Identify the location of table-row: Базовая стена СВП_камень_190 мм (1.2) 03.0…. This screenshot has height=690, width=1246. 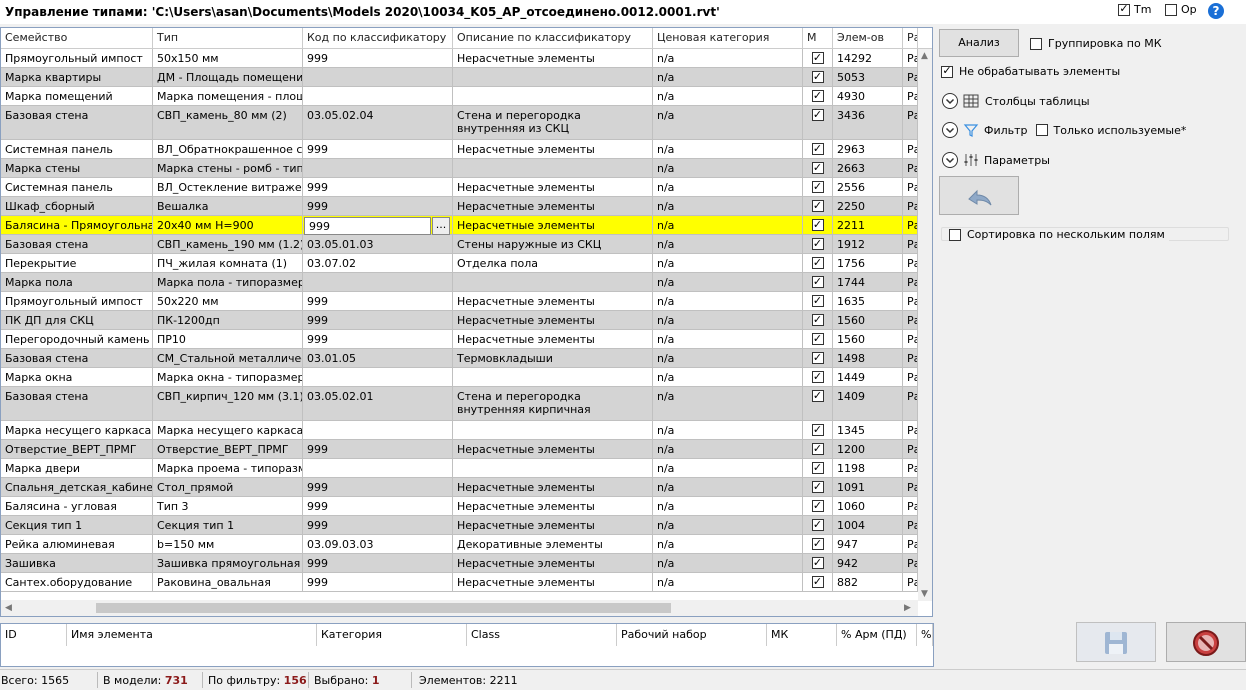
(459, 244).